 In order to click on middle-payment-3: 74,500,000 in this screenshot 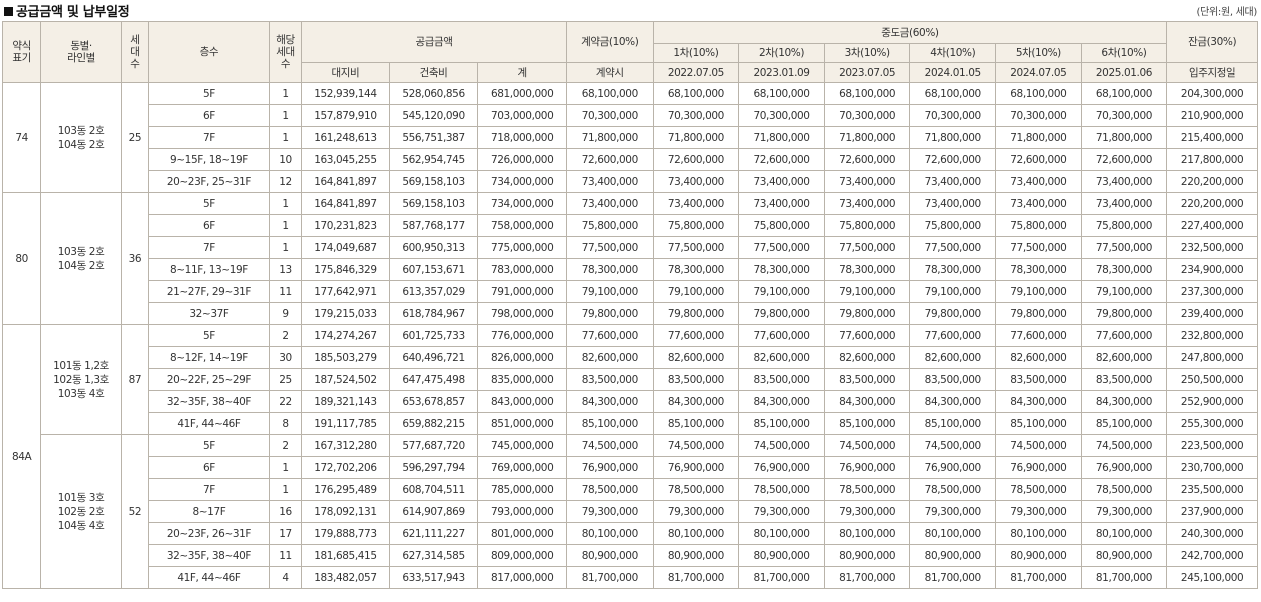, I will do `click(867, 445)`.